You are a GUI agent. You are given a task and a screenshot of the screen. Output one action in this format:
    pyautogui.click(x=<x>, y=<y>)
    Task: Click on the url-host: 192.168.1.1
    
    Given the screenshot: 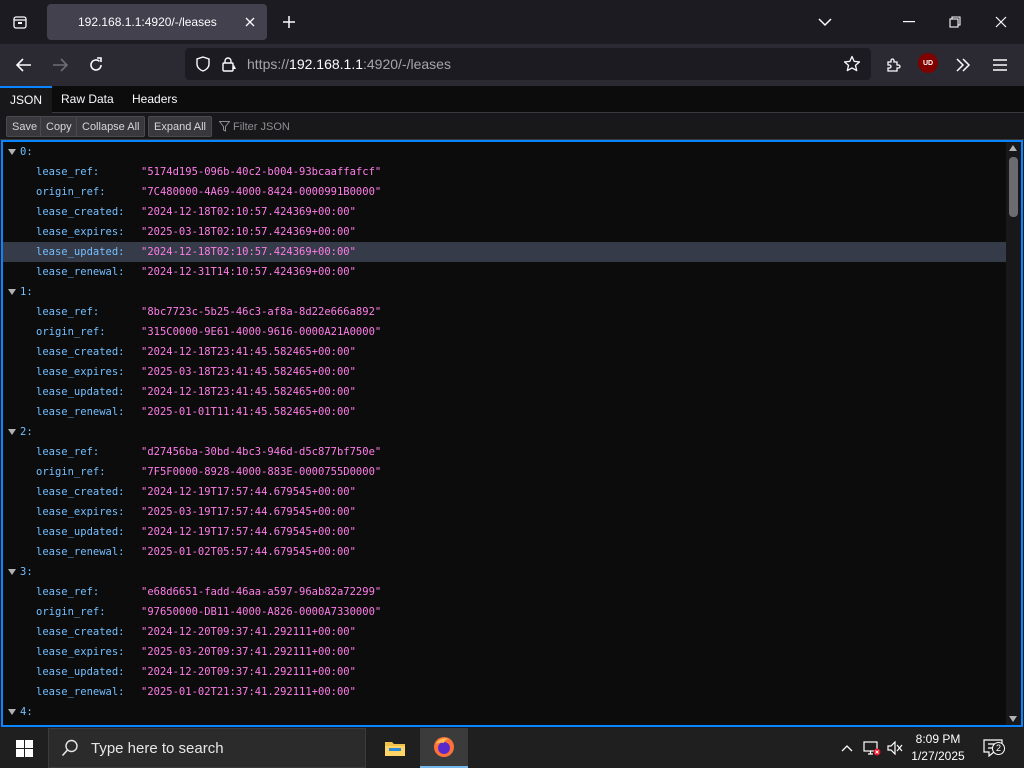 What is the action you would take?
    pyautogui.click(x=326, y=64)
    